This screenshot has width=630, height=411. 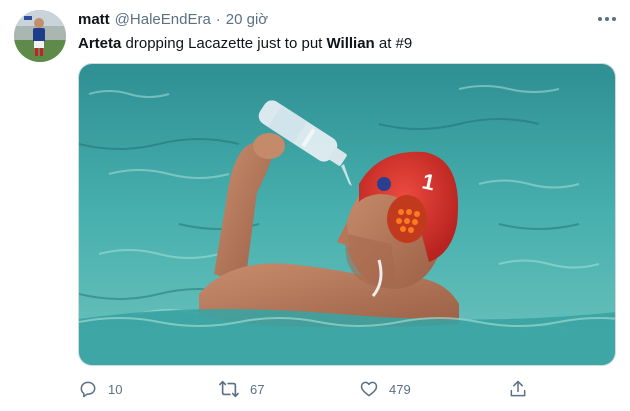 I want to click on tweet-text-part: Arteta, so click(x=100, y=43).